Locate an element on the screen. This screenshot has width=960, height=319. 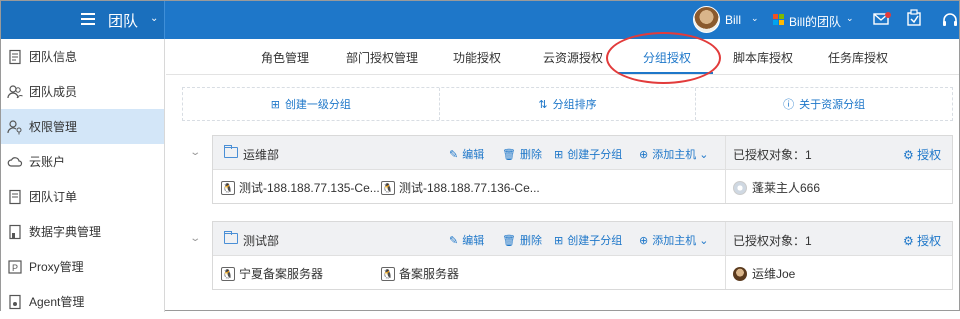
book-icon is located at coordinates (15, 231).